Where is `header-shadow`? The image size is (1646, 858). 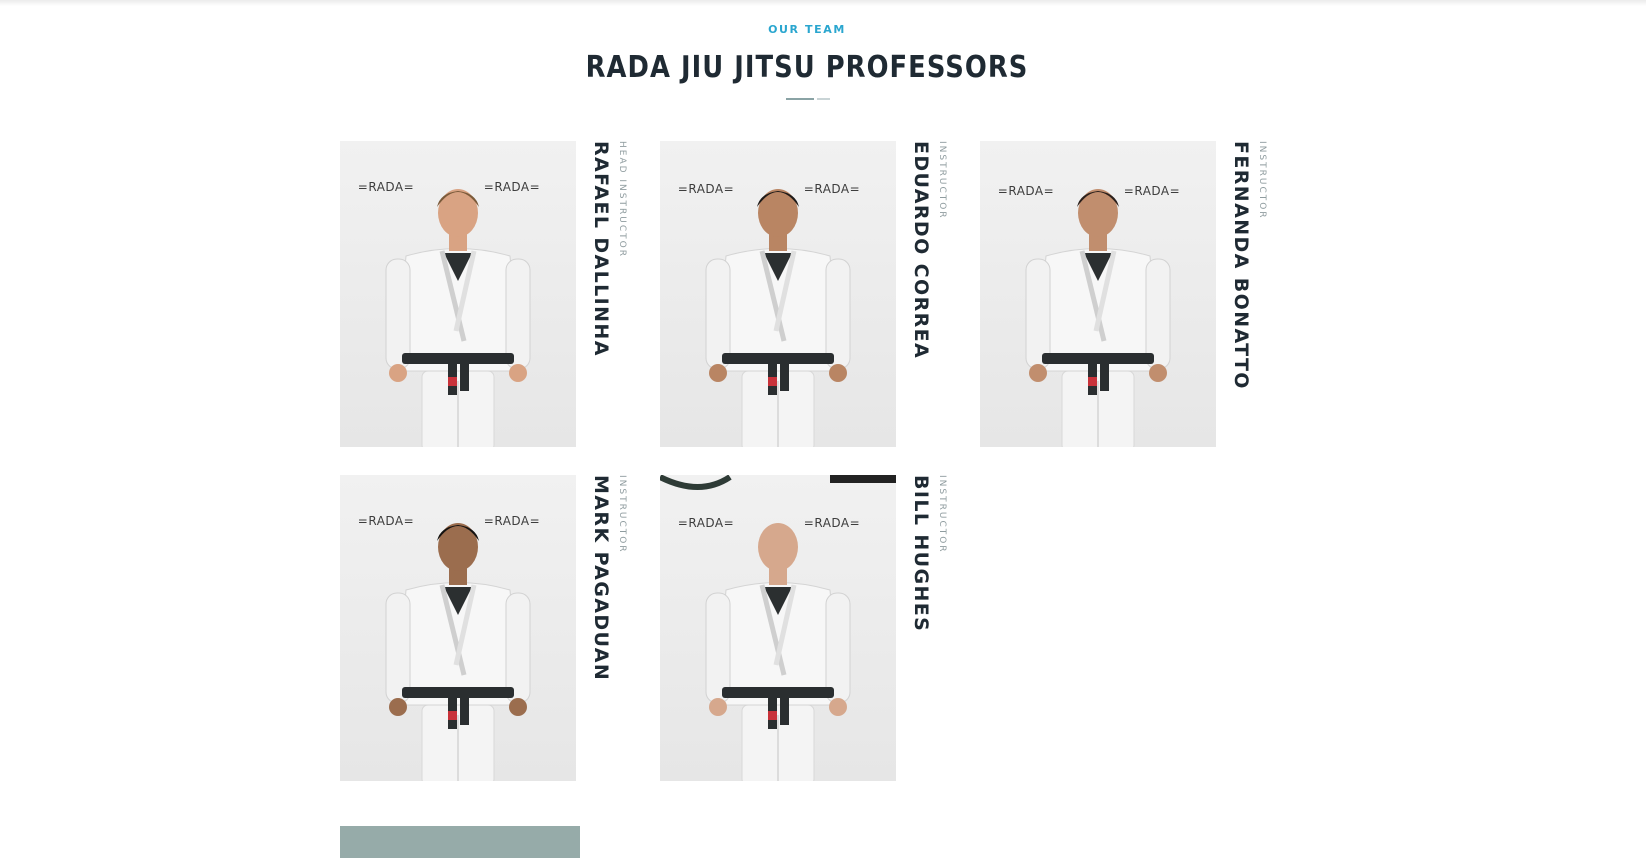
header-shadow is located at coordinates (823, 3).